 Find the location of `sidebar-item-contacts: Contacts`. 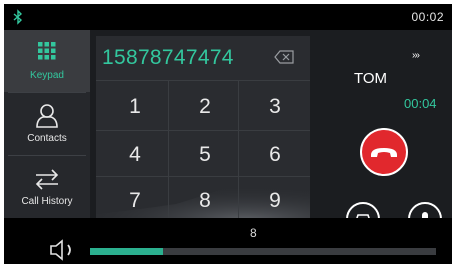

sidebar-item-contacts: Contacts is located at coordinates (47, 124).